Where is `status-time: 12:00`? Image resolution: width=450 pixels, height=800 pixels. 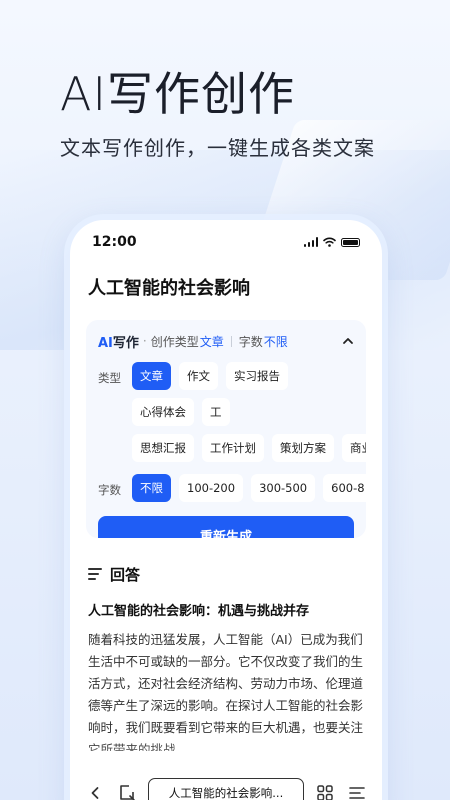 status-time: 12:00 is located at coordinates (114, 242).